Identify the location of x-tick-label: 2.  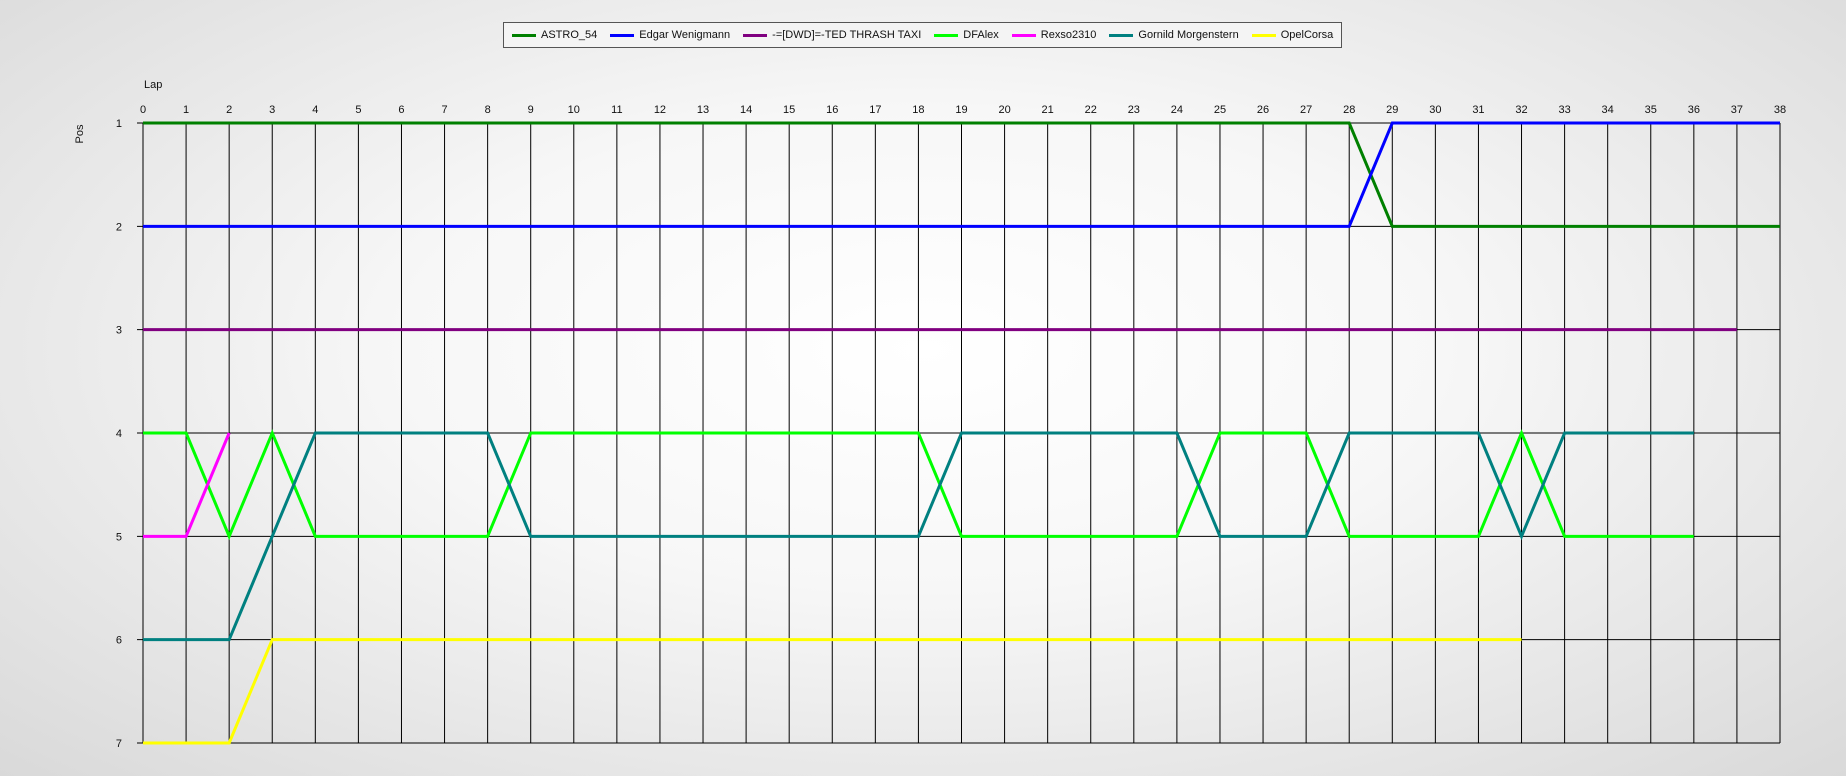
(229, 110).